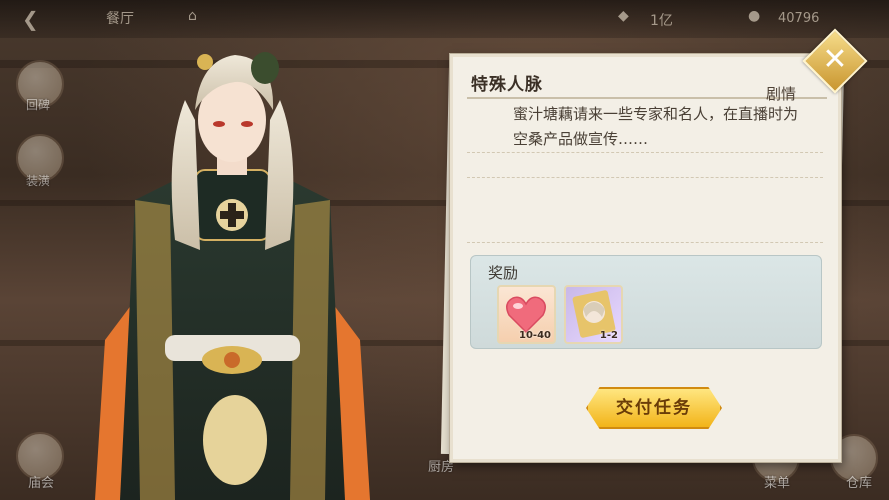 The image size is (889, 500). What do you see at coordinates (623, 16) in the screenshot?
I see `energy-icon: ◆` at bounding box center [623, 16].